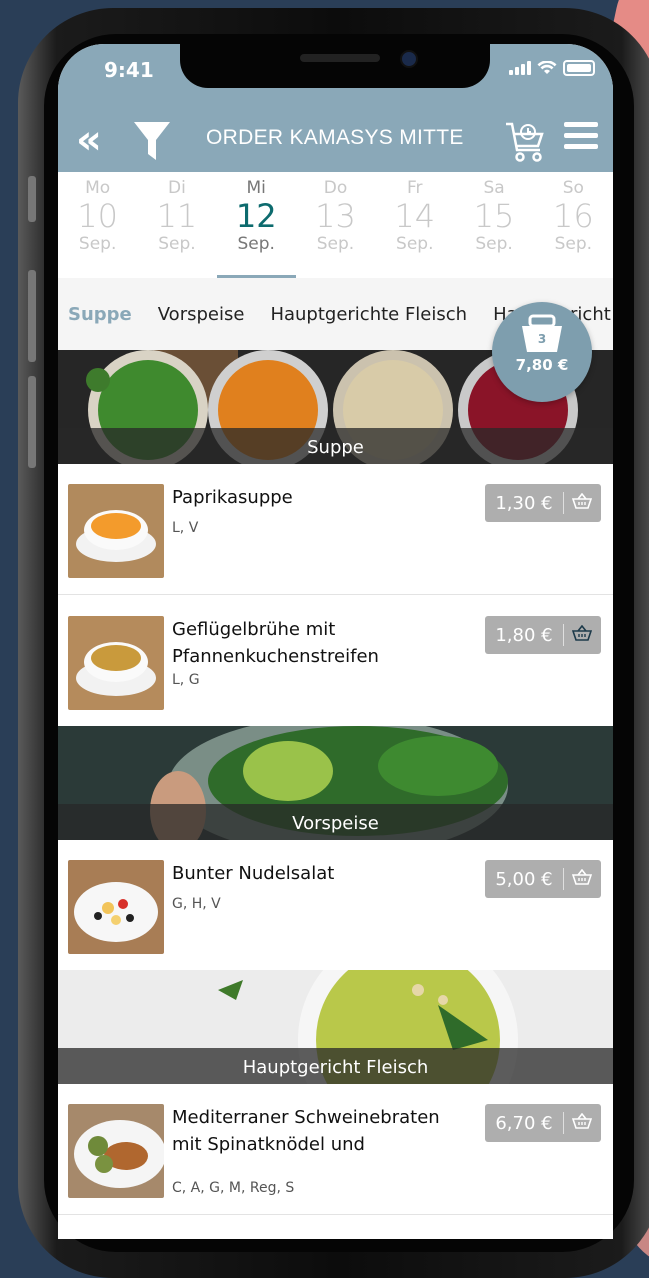 This screenshot has width=649, height=1278. I want to click on page-title: ORDER KAMASYS MITTE, so click(335, 137).